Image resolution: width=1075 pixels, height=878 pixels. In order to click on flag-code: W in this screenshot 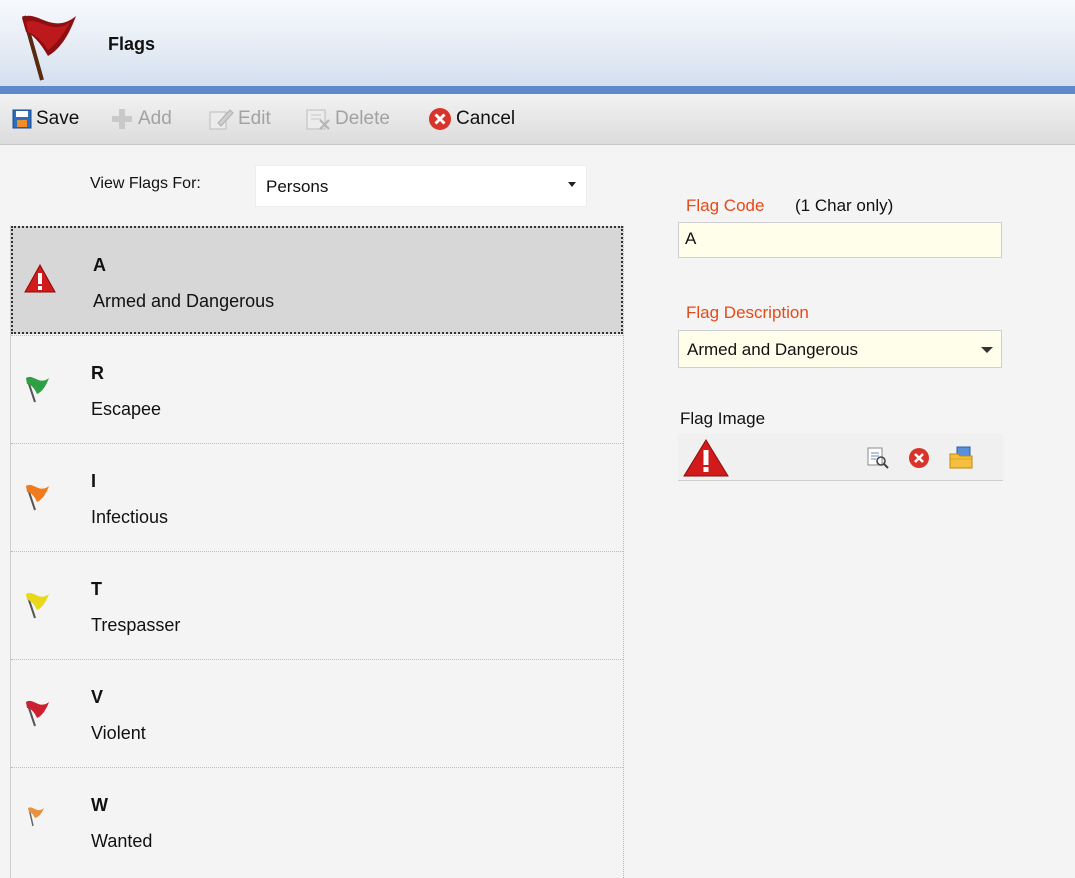, I will do `click(99, 805)`.